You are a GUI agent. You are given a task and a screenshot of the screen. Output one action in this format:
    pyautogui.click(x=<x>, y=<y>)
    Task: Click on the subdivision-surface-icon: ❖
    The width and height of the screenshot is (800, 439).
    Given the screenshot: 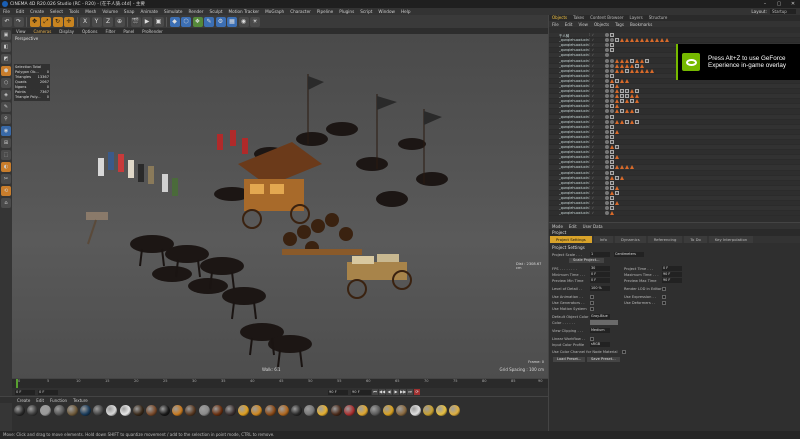 What is the action you would take?
    pyautogui.click(x=197, y=21)
    